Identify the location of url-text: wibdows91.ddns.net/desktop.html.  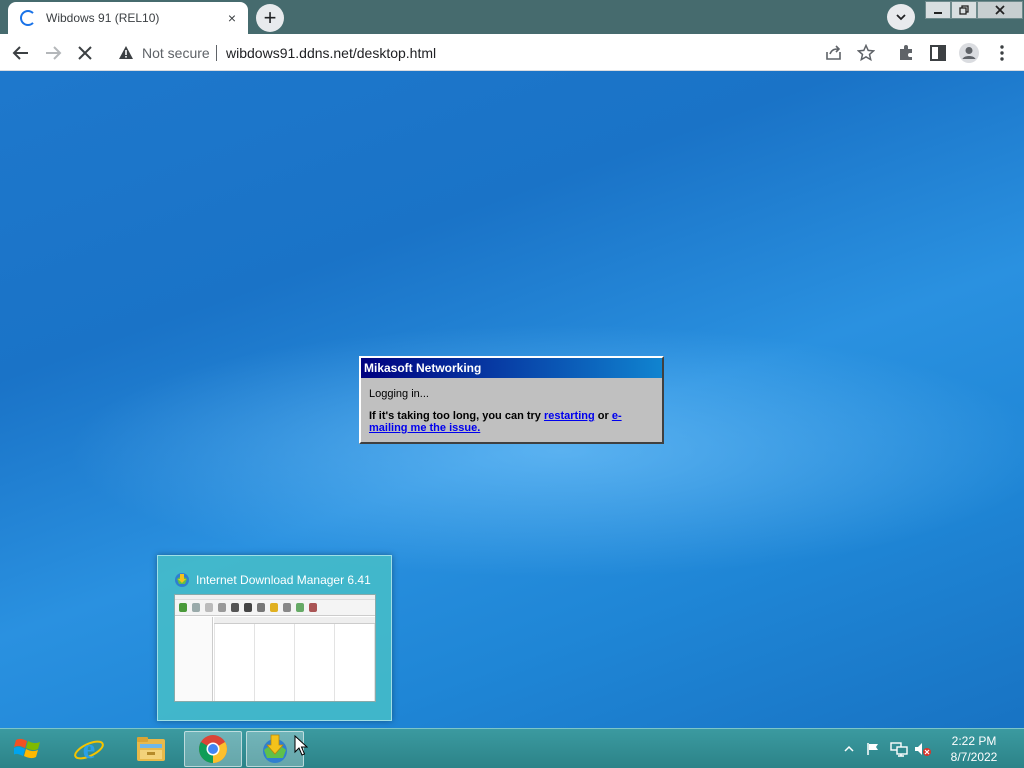
(331, 53).